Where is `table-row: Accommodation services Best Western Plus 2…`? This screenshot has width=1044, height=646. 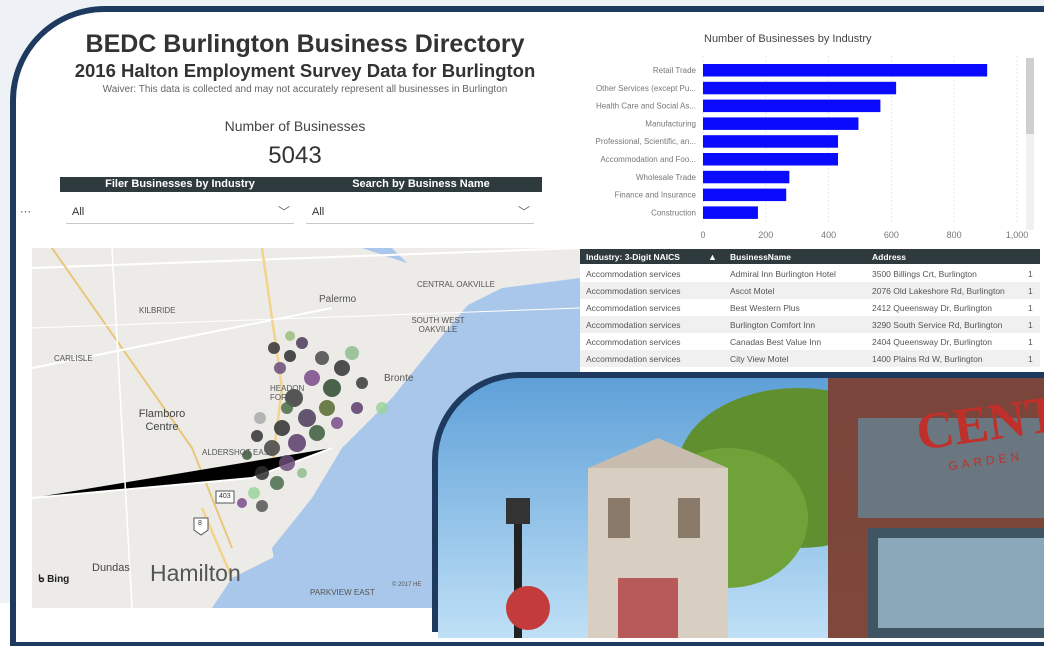 table-row: Accommodation services Best Western Plus 2… is located at coordinates (810, 307).